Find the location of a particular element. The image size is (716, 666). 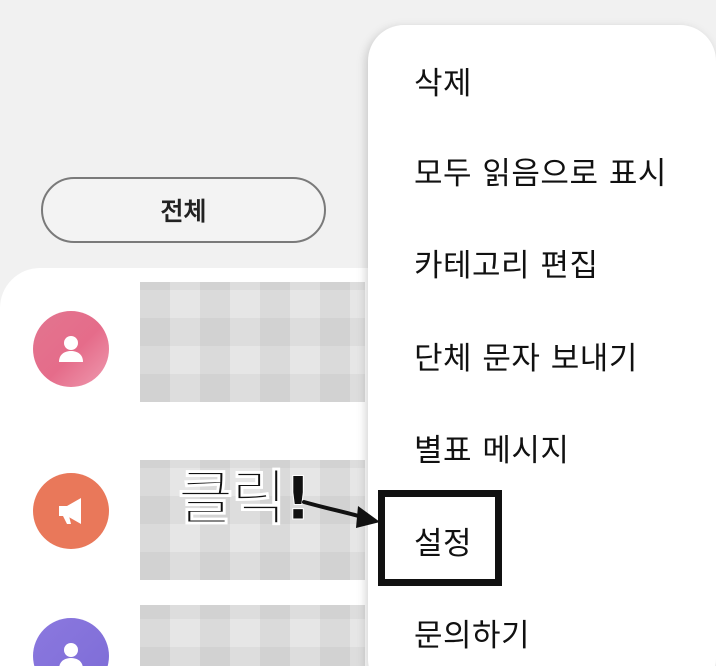

menu-item-group-message: 단체 문자 보내기 is located at coordinates (526, 355).